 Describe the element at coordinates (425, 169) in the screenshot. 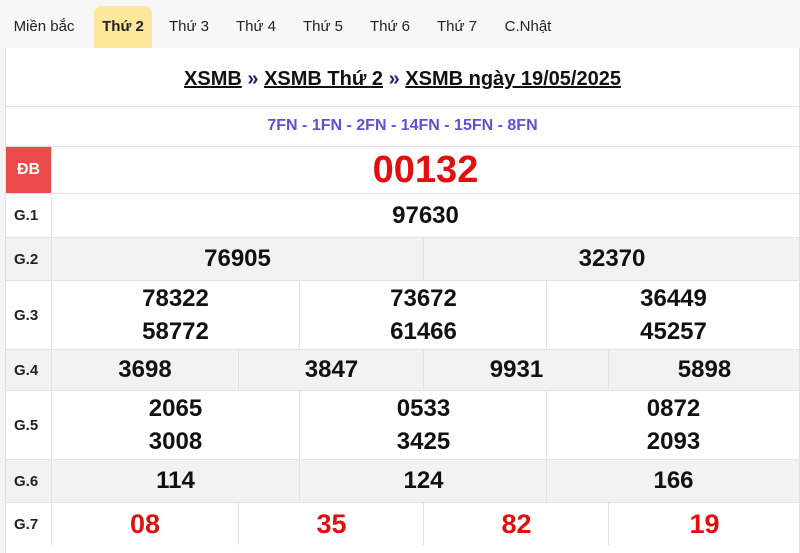

I see `special-prize-number: 00132` at that location.